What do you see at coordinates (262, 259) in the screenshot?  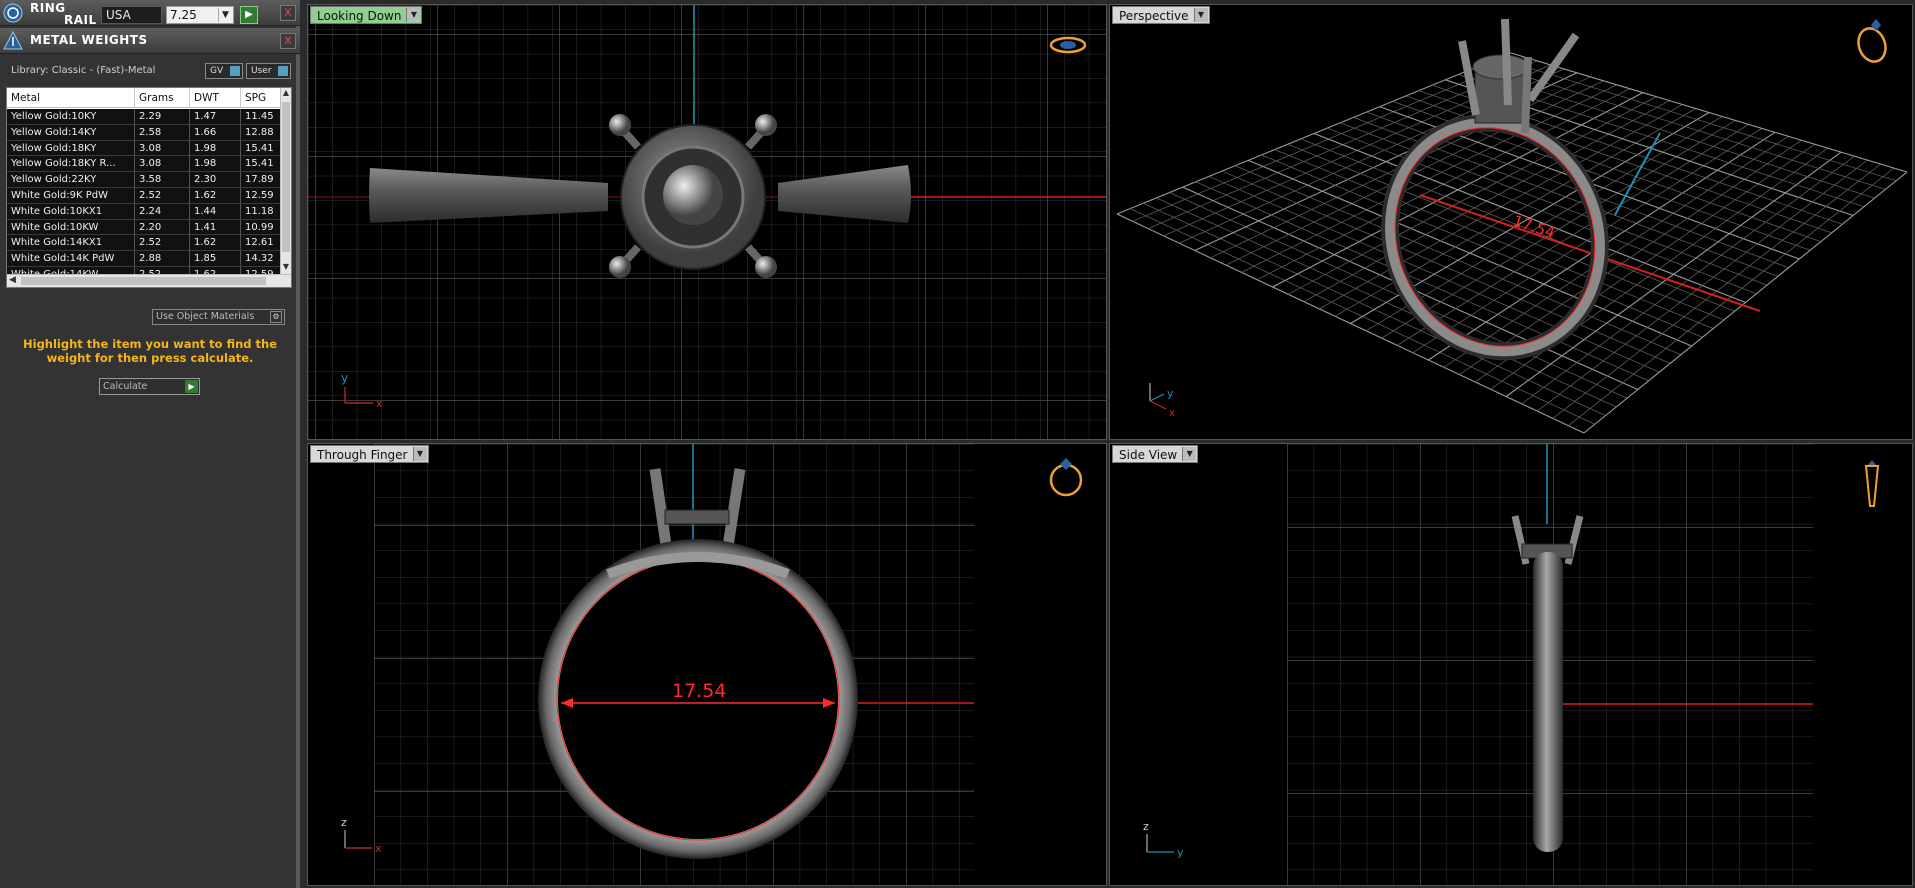 I see `table-cell: 14.32` at bounding box center [262, 259].